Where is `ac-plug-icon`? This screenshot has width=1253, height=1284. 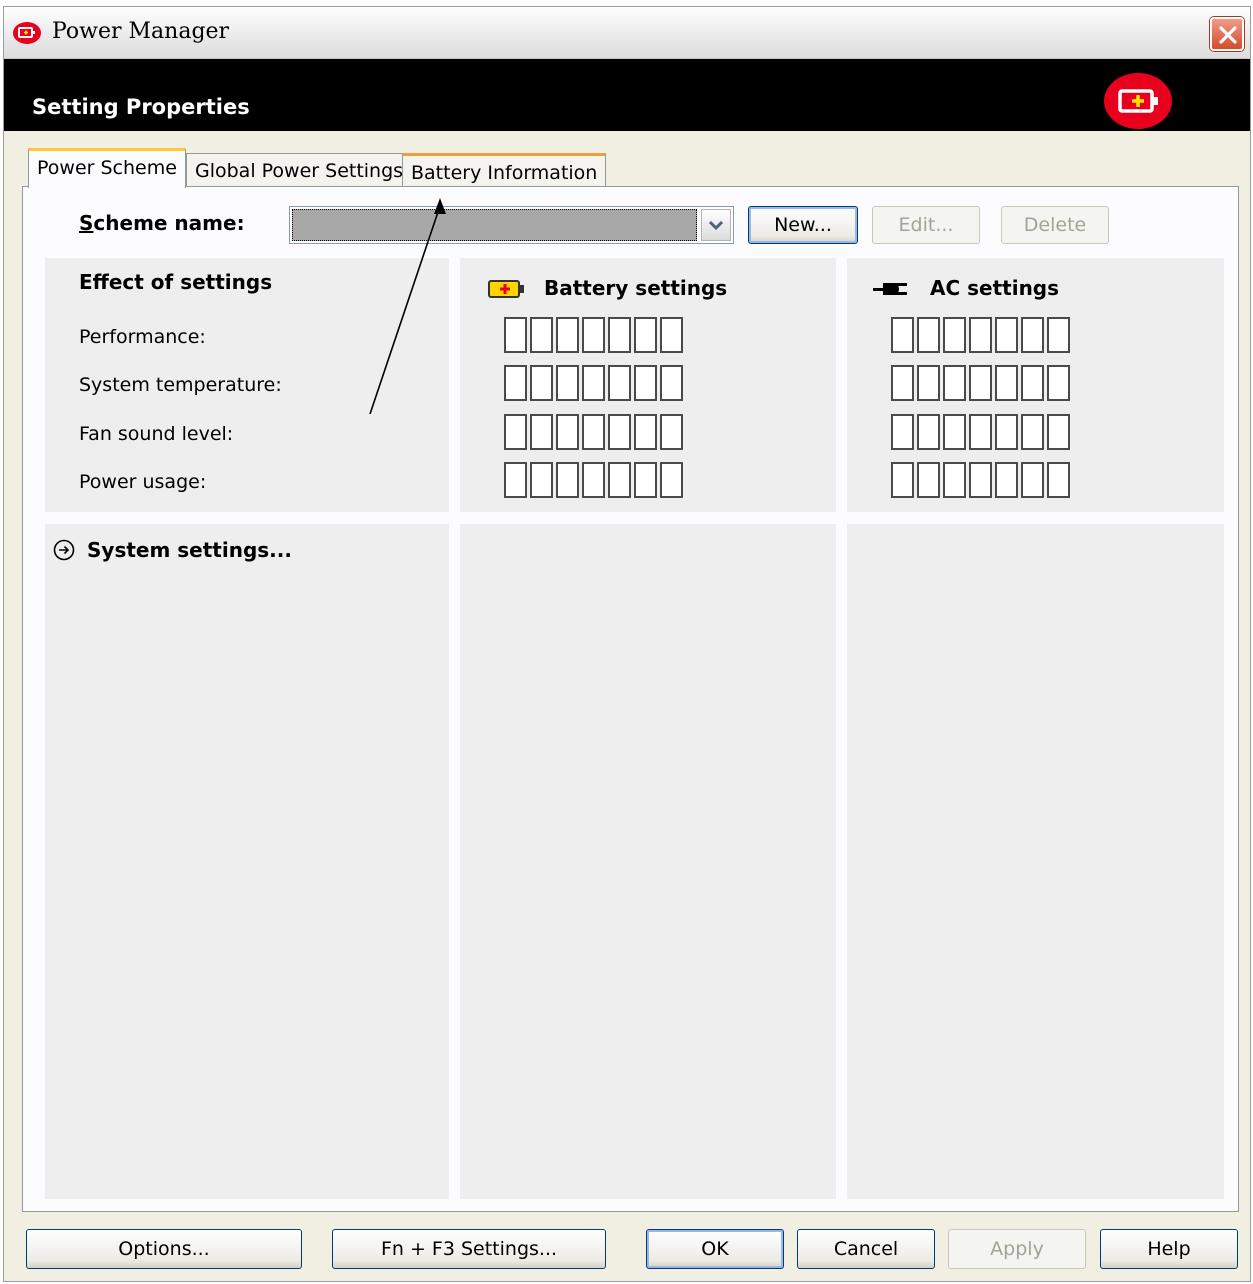 ac-plug-icon is located at coordinates (890, 289).